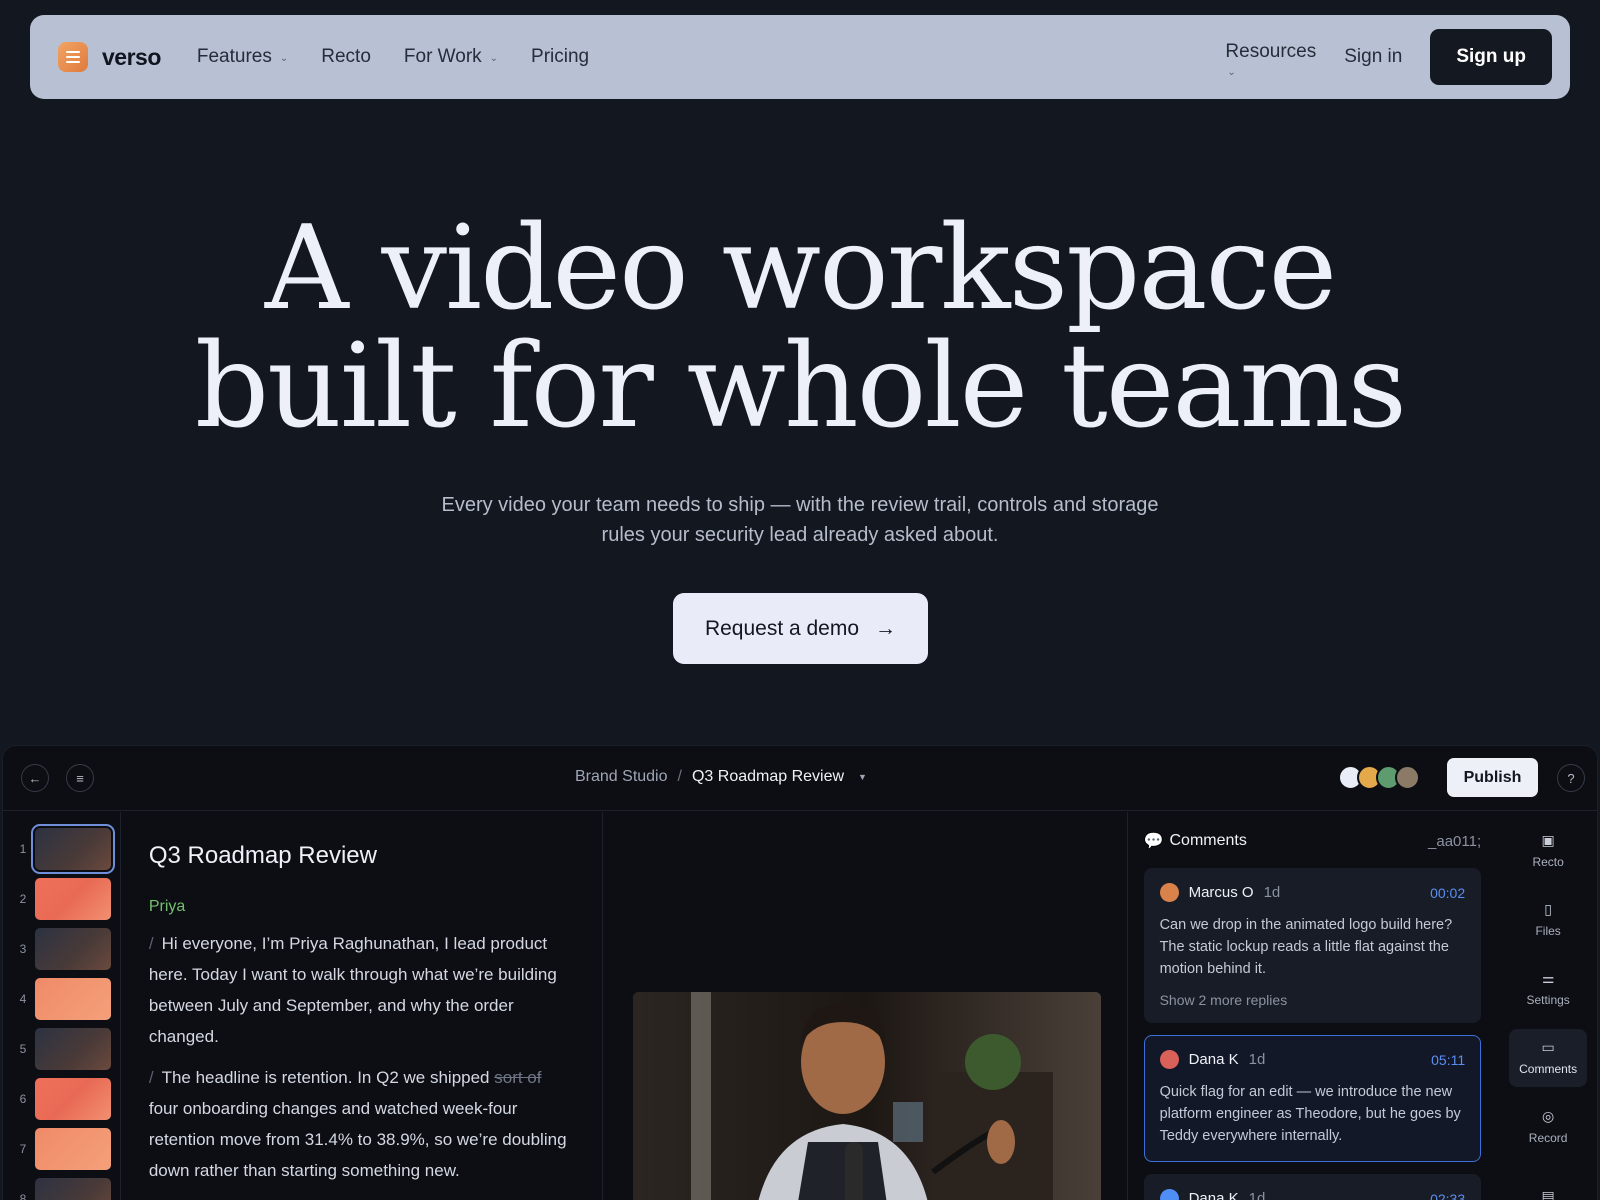  Describe the element at coordinates (621, 777) in the screenshot. I see `breadcrumb-workspace: Brand Studio` at that location.